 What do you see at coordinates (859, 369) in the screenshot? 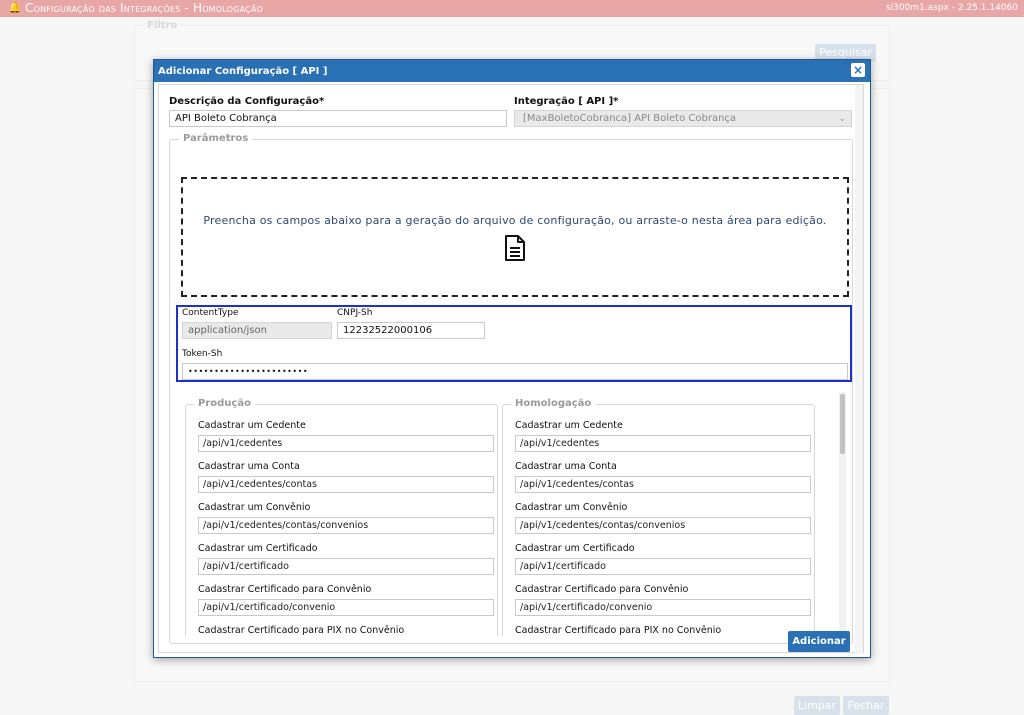
I see `modal-scrollbar` at bounding box center [859, 369].